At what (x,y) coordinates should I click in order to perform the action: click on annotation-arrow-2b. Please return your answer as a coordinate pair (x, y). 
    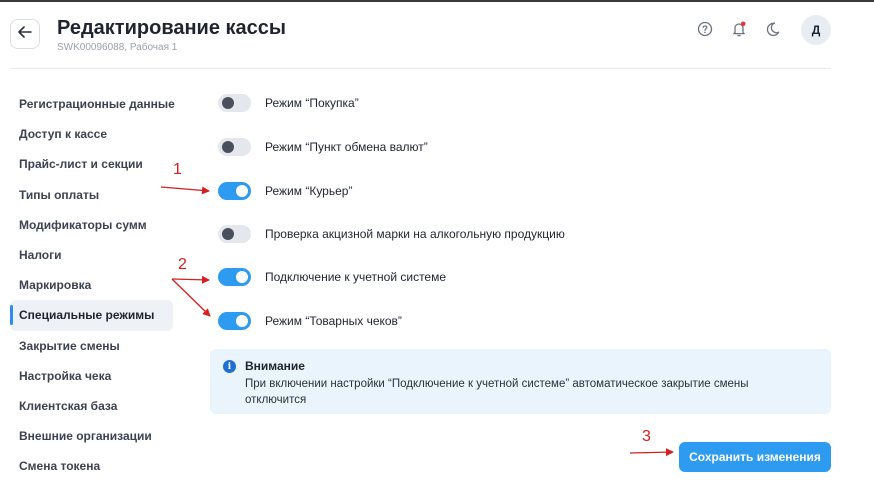
    Looking at the image, I should click on (191, 297).